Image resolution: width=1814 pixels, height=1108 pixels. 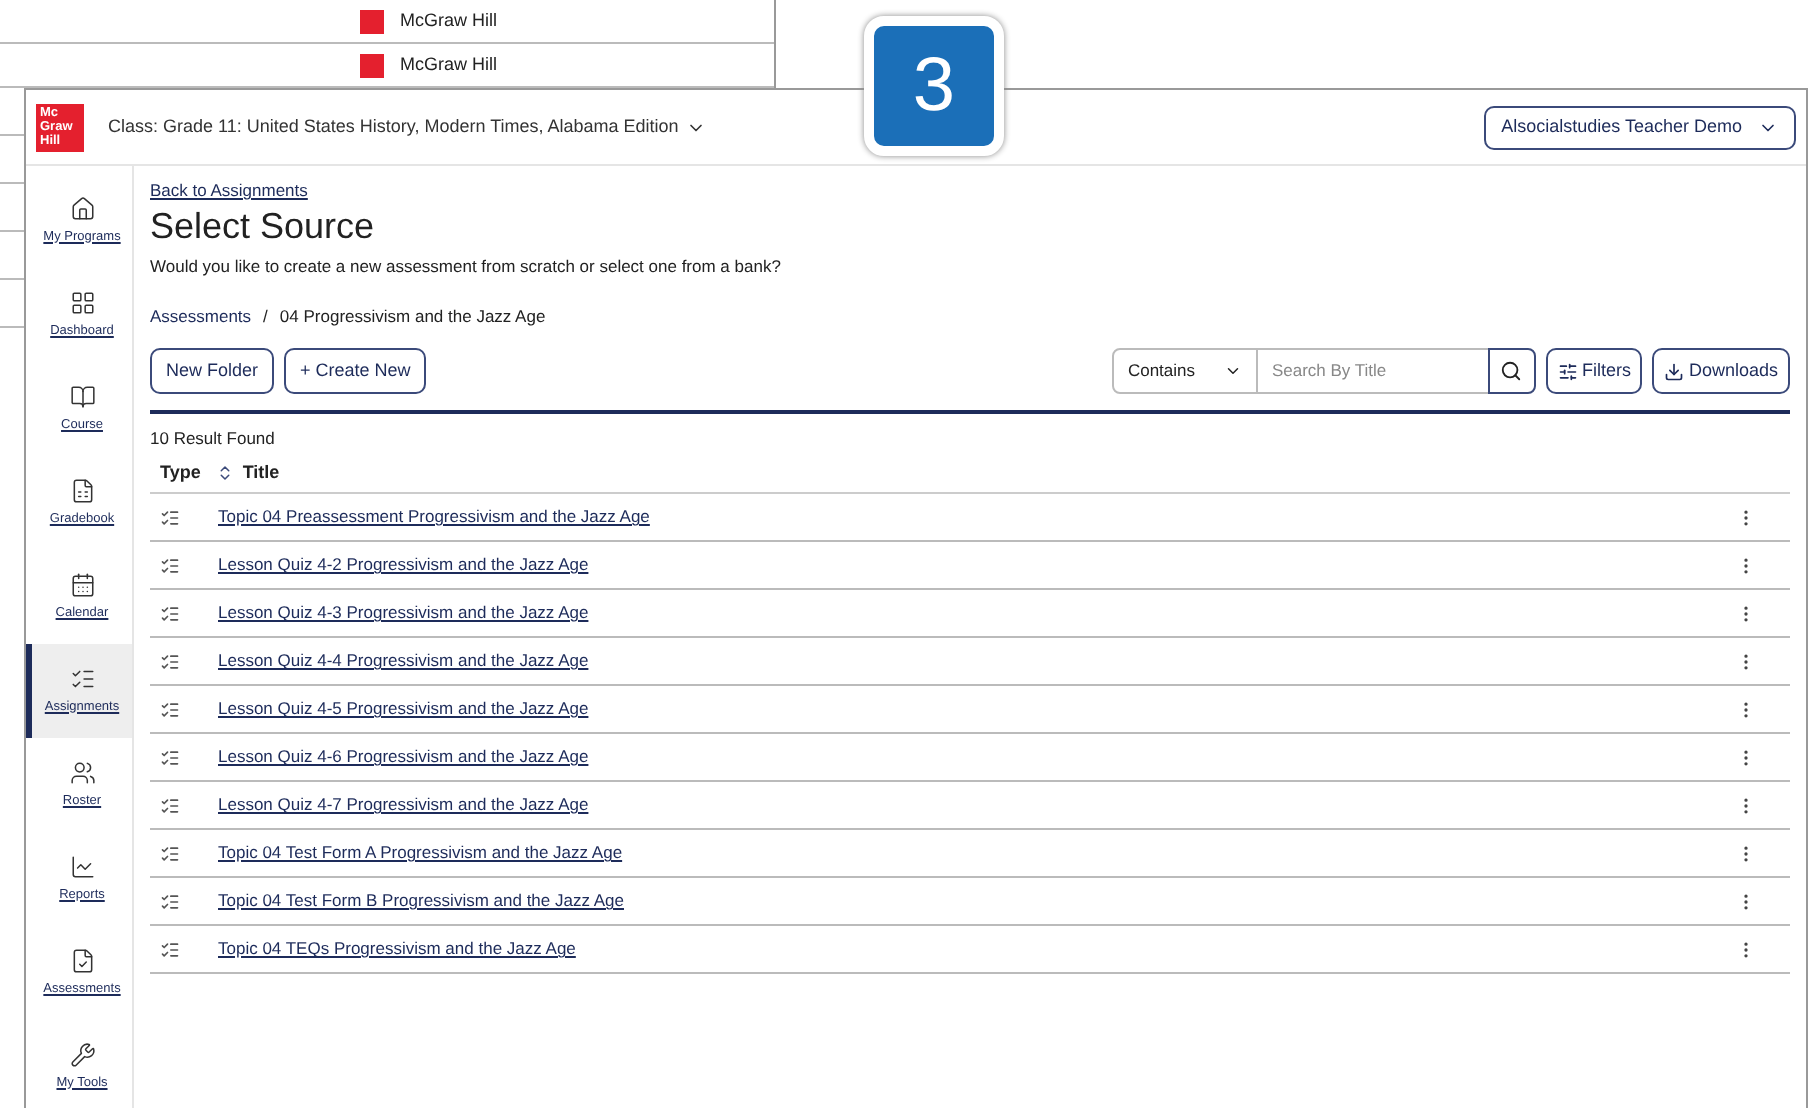 What do you see at coordinates (261, 472) in the screenshot?
I see `column-header: Title` at bounding box center [261, 472].